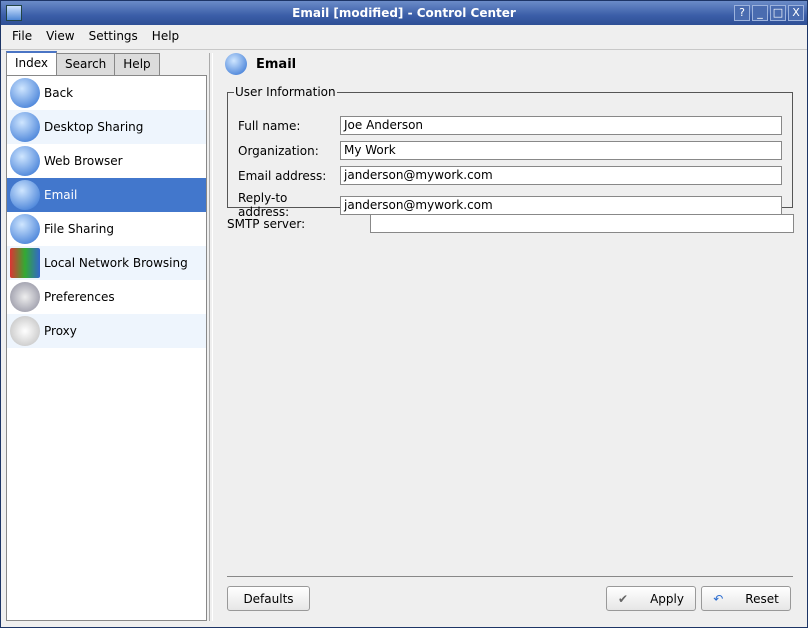 Image resolution: width=808 pixels, height=628 pixels. What do you see at coordinates (79, 229) in the screenshot?
I see `item-label: File Sharing` at bounding box center [79, 229].